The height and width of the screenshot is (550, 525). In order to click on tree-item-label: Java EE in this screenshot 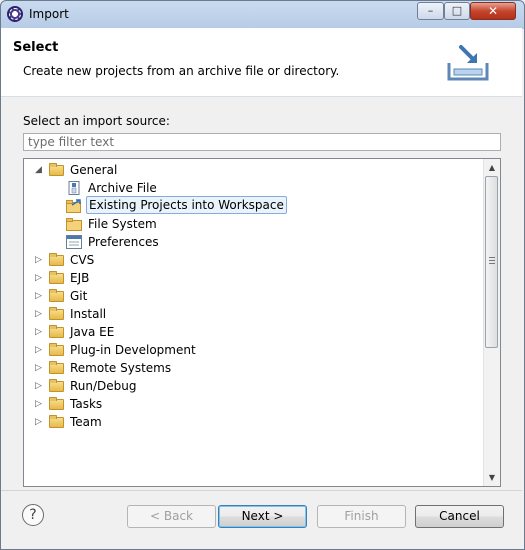, I will do `click(92, 332)`.